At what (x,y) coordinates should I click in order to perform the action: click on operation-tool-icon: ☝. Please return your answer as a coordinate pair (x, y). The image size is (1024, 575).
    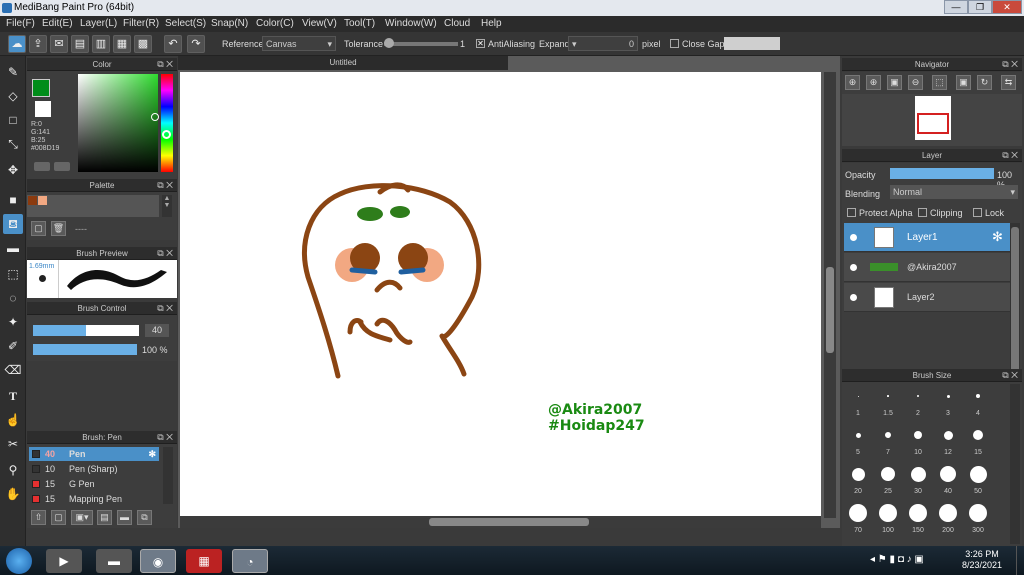
    Looking at the image, I should click on (13, 420).